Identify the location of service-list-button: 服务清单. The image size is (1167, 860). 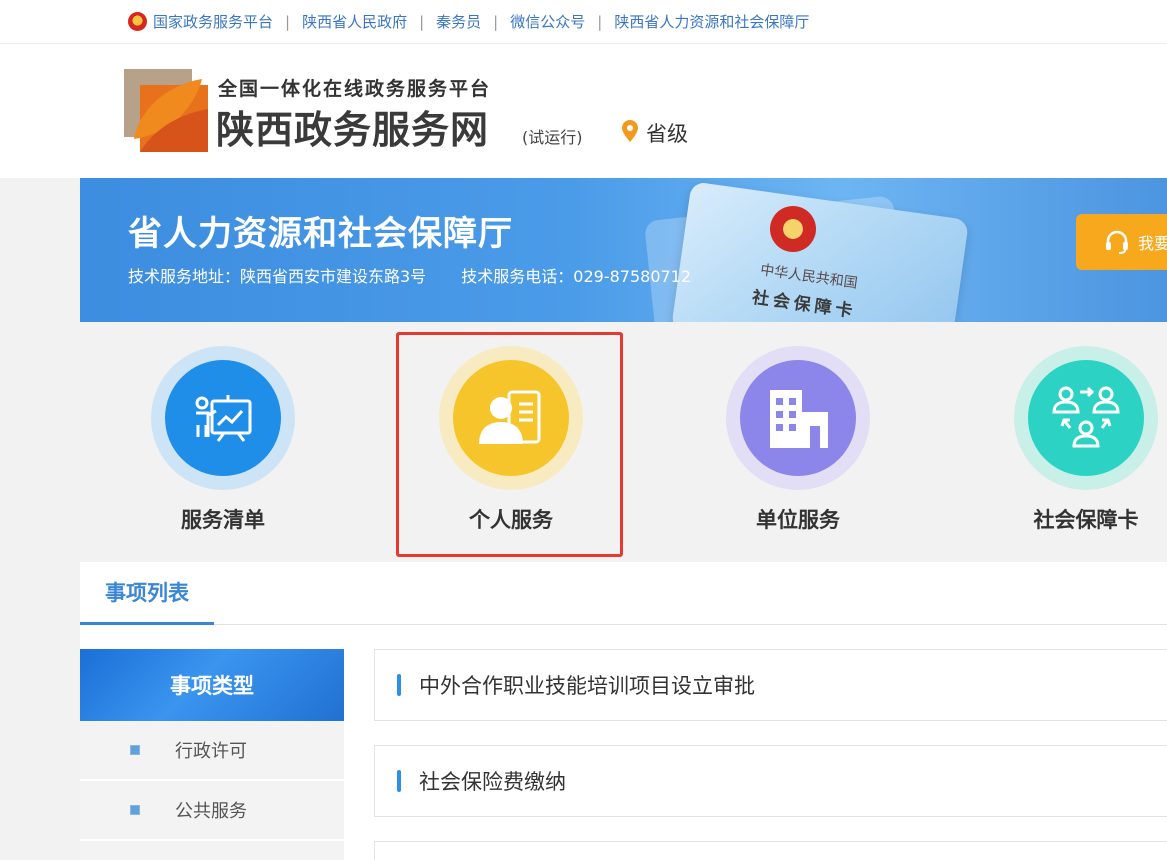
(223, 440).